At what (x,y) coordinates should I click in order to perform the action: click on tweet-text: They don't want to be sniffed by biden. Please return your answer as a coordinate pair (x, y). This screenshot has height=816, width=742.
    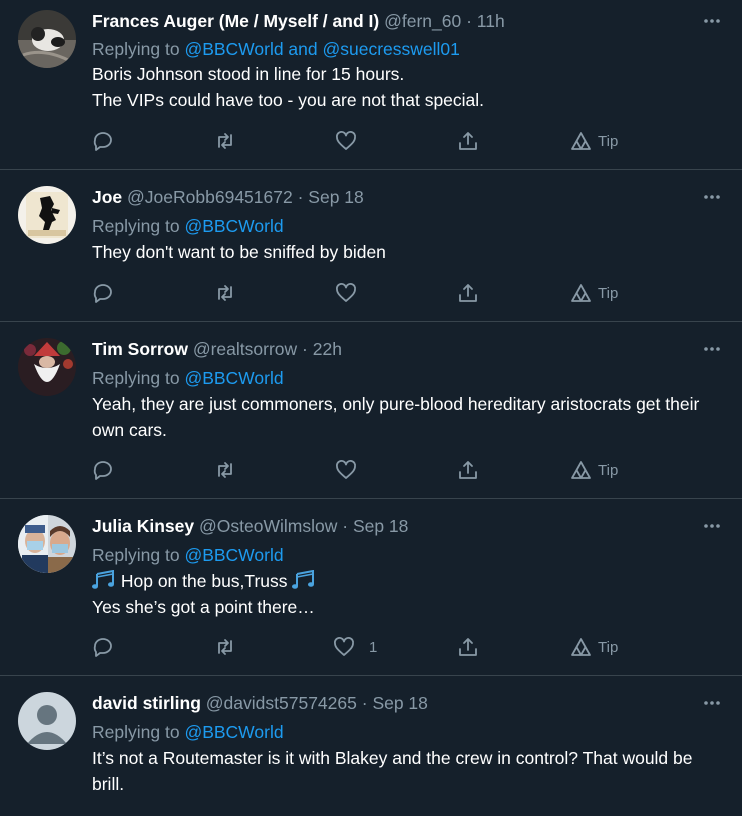
    Looking at the image, I should click on (407, 253).